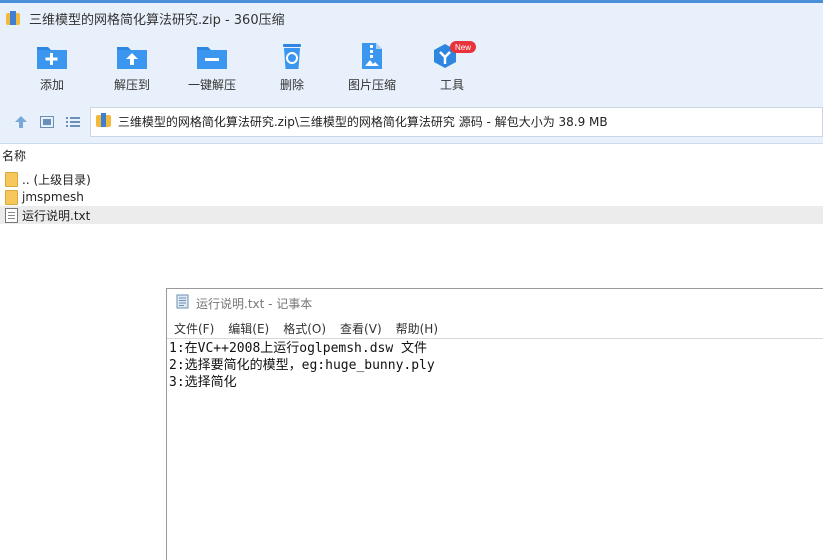  What do you see at coordinates (411, 17) in the screenshot?
I see `title-bar: 三维模型的网格简化算法研究.zip - 360压缩` at bounding box center [411, 17].